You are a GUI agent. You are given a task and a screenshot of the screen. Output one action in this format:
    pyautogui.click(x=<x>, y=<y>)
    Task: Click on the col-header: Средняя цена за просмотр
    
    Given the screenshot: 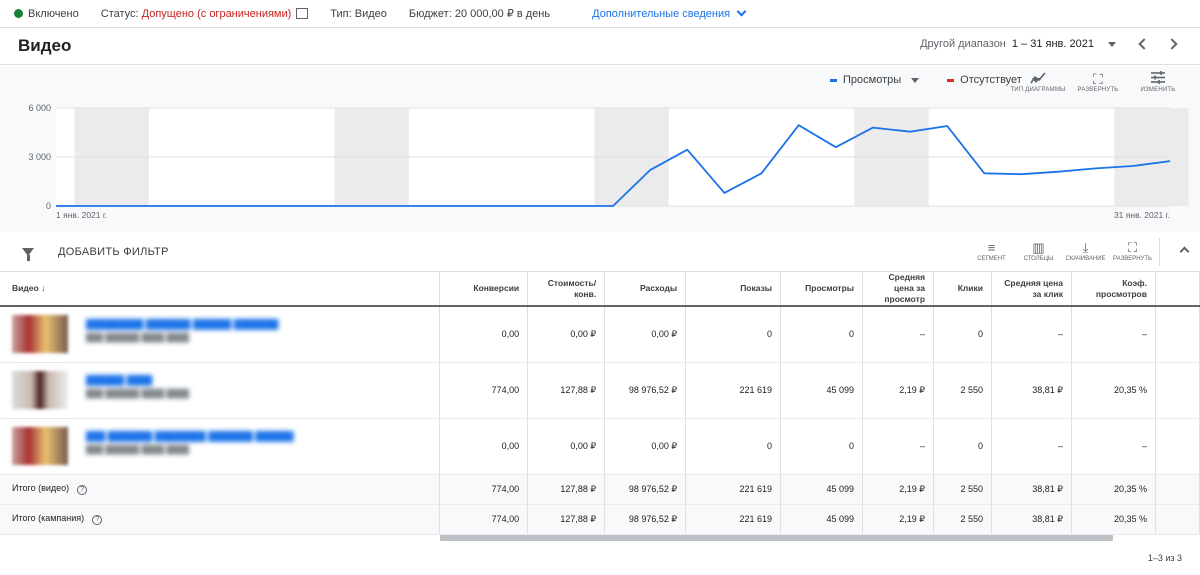 What is the action you would take?
    pyautogui.click(x=898, y=289)
    